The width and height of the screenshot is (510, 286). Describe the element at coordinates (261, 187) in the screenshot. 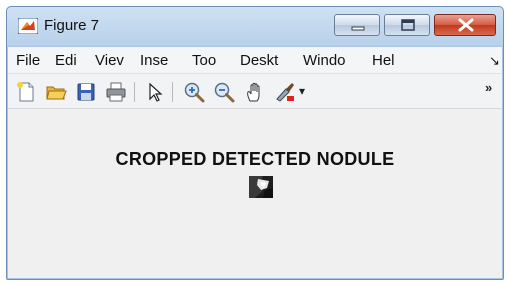

I see `nodule-image` at that location.